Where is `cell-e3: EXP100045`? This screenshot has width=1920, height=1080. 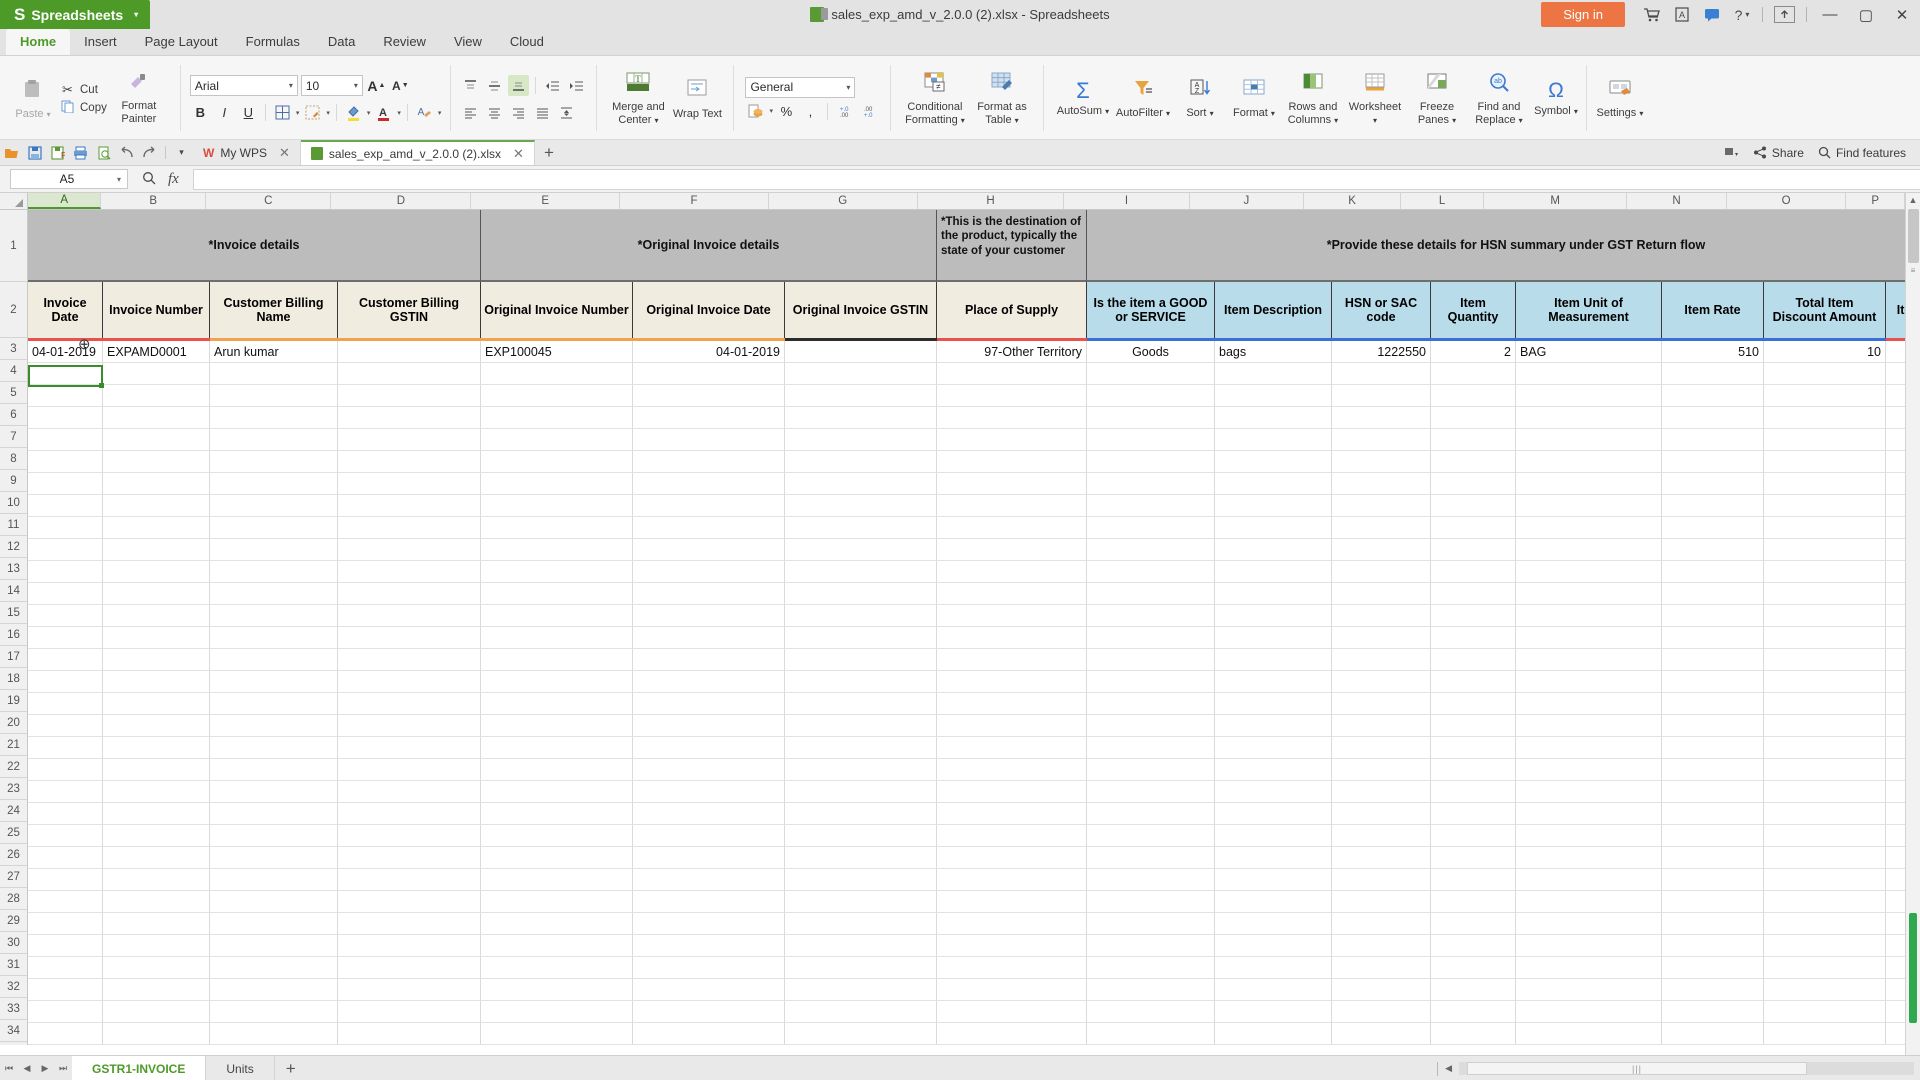 cell-e3: EXP100045 is located at coordinates (557, 352).